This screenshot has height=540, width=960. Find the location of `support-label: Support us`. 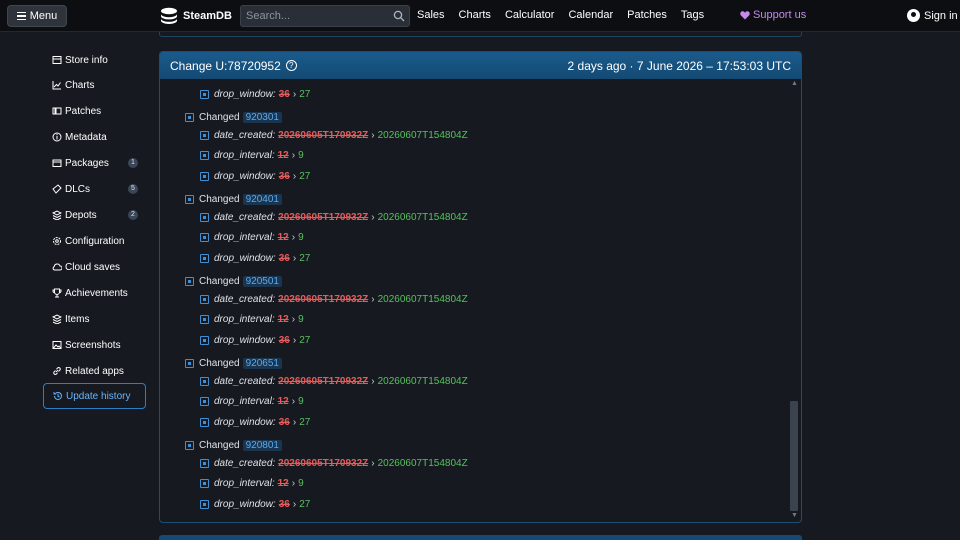

support-label: Support us is located at coordinates (780, 15).